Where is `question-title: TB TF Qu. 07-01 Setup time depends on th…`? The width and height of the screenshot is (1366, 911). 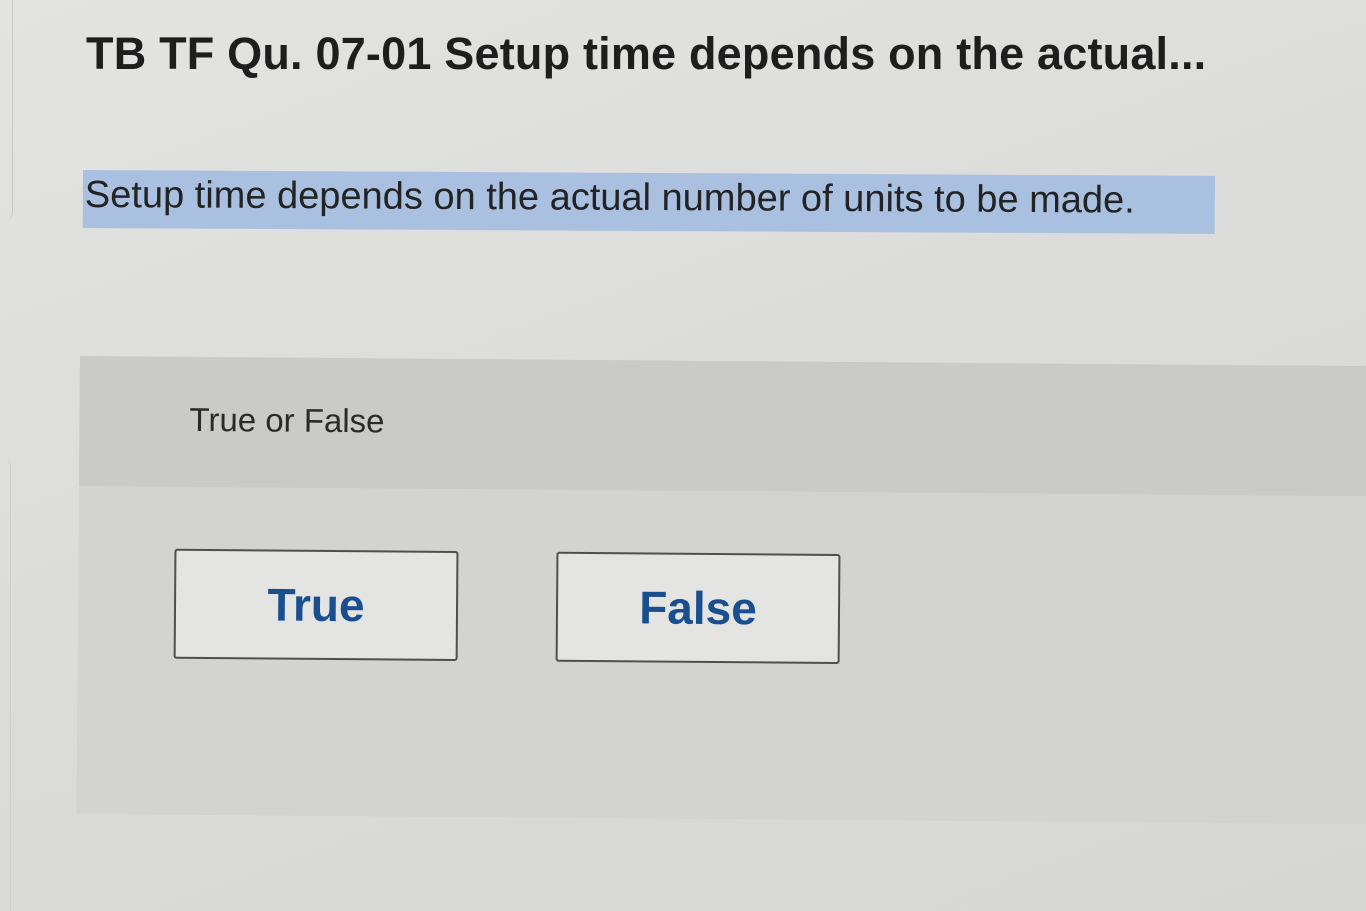
question-title: TB TF Qu. 07-01 Setup time depends on th… is located at coordinates (646, 53).